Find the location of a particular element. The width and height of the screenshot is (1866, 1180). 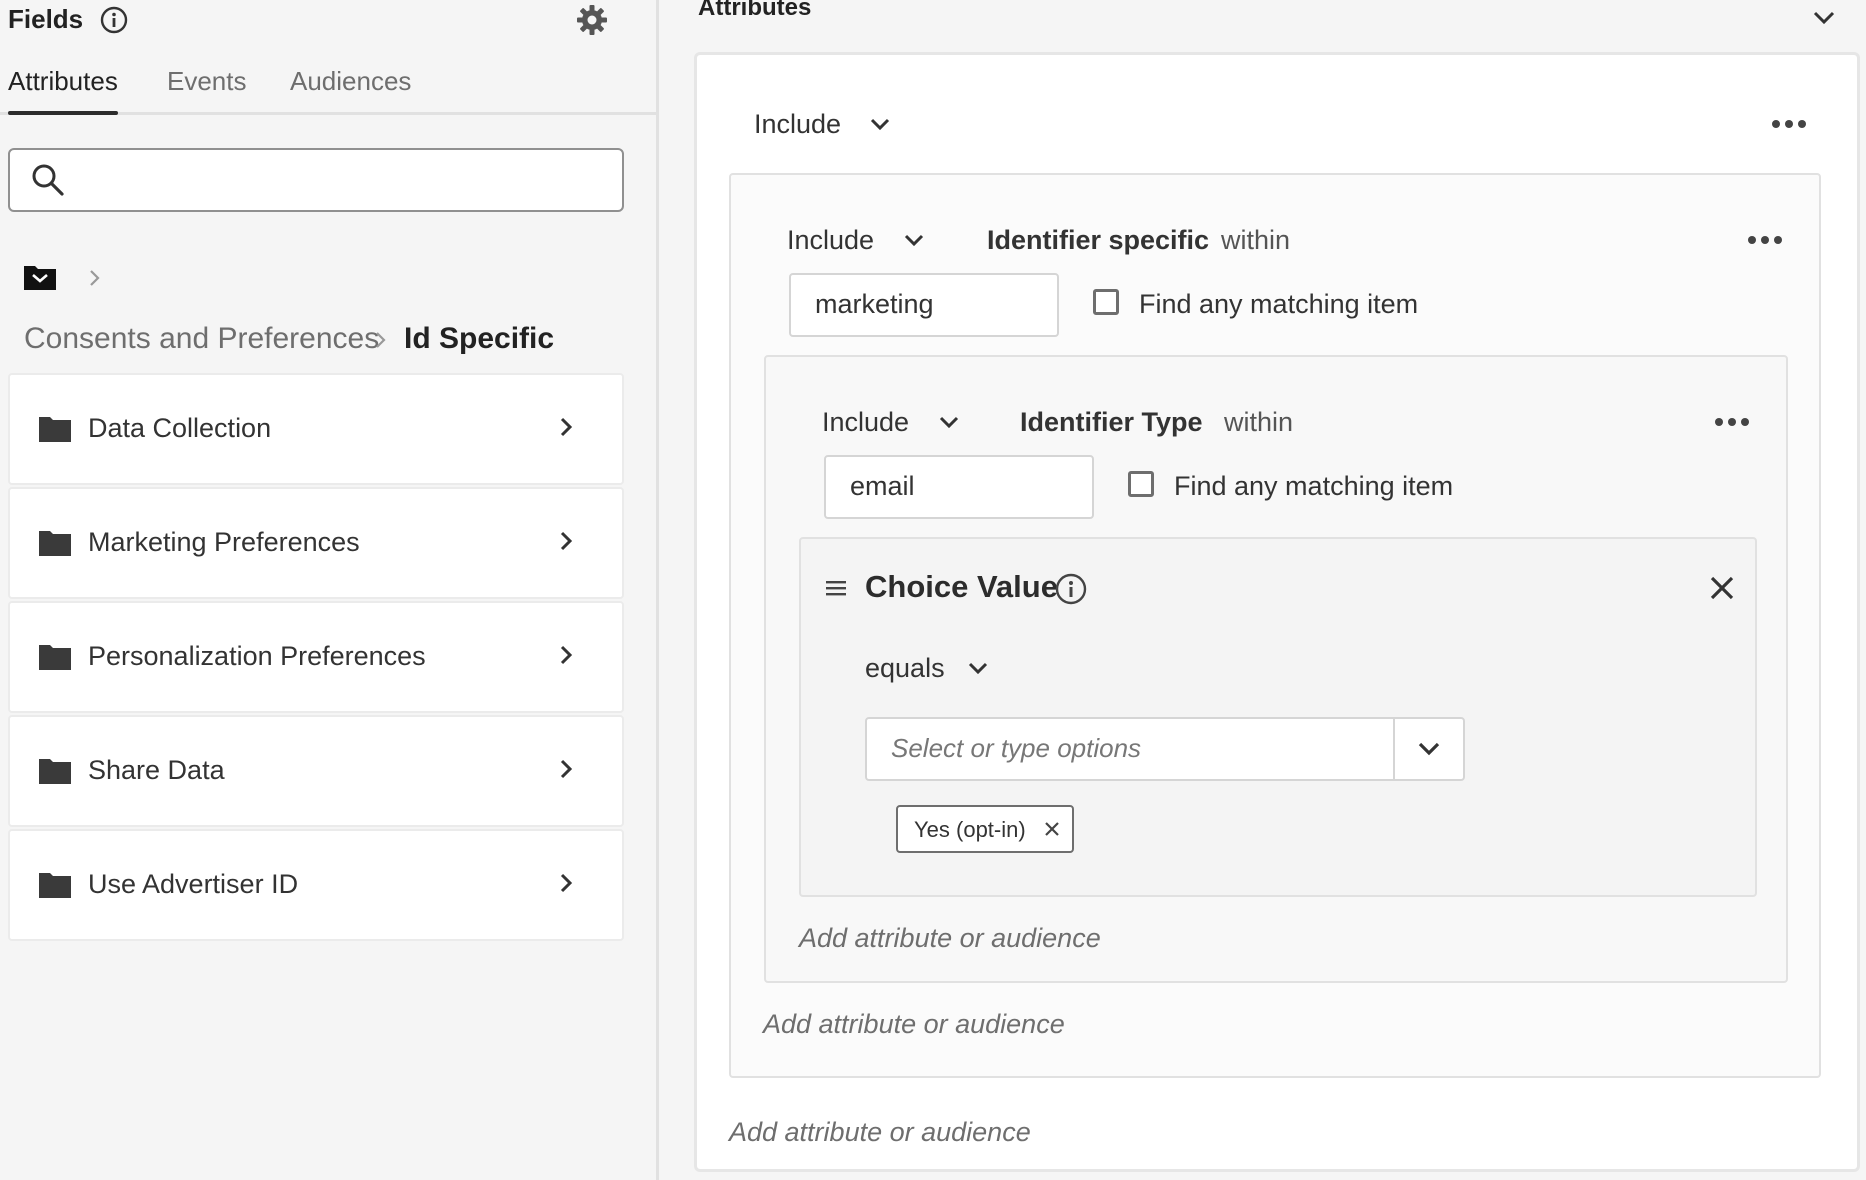

container-2-value-field: email is located at coordinates (959, 487).